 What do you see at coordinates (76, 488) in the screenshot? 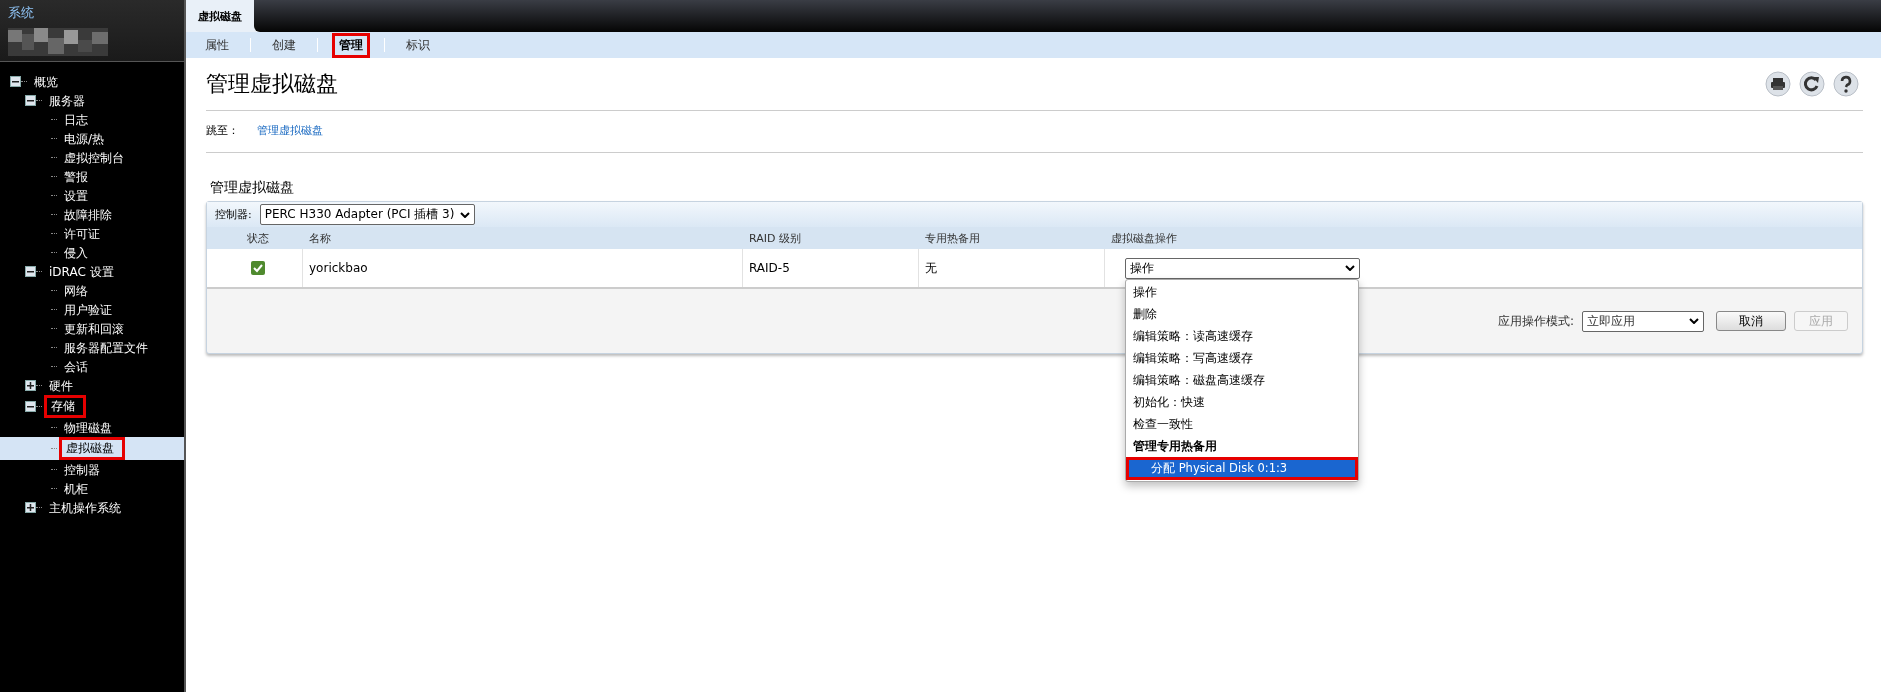
I see `tree-item: 机柜` at bounding box center [76, 488].